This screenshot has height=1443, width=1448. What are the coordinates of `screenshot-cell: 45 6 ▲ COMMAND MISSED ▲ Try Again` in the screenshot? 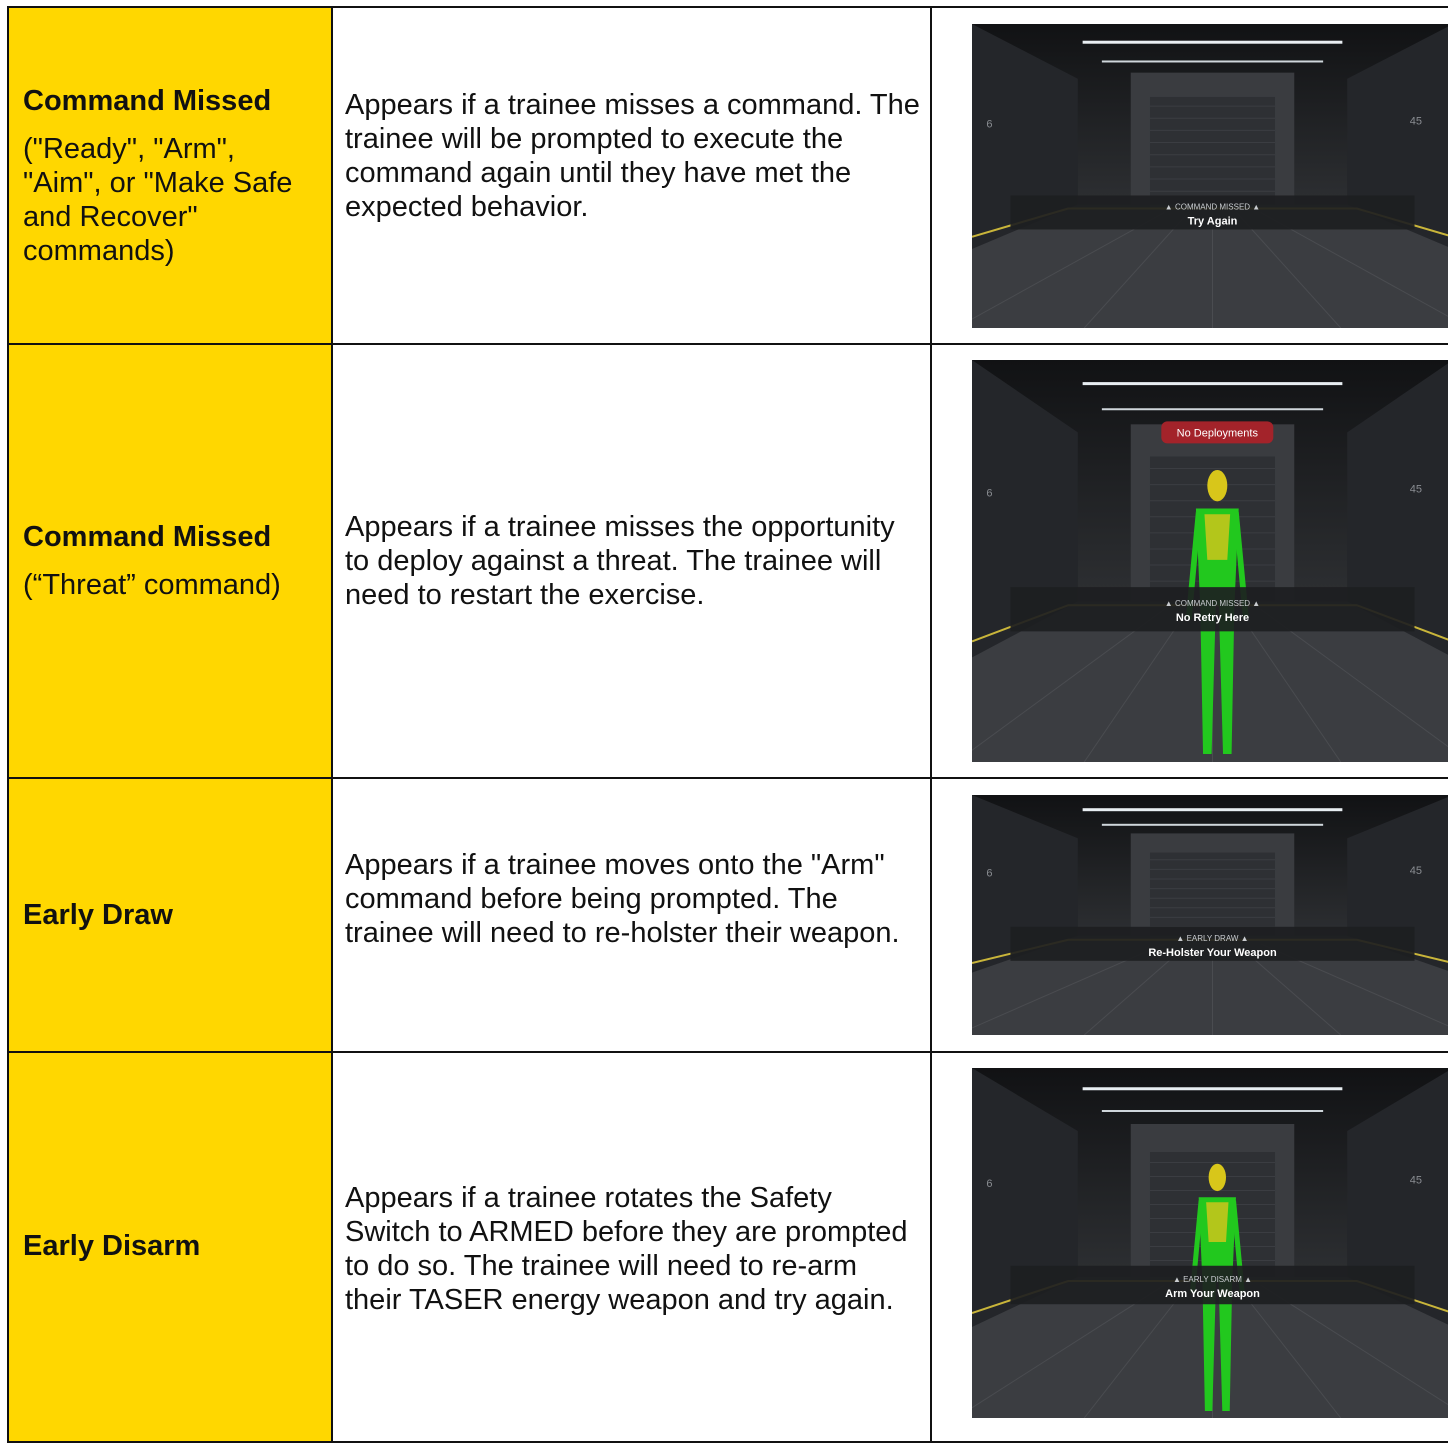 It's located at (1189, 175).